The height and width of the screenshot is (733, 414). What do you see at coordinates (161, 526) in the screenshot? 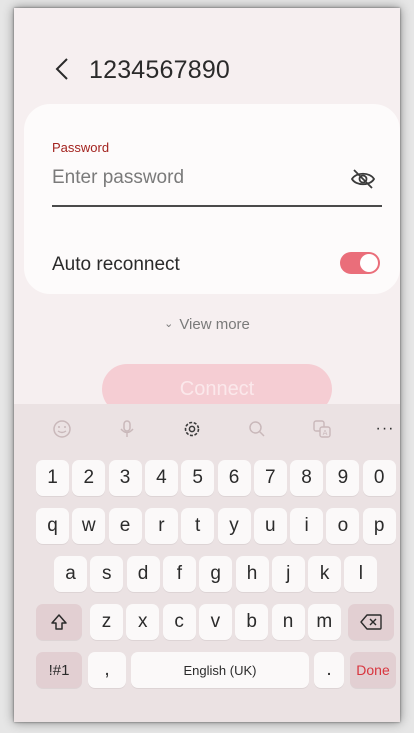
I see `key-r: r` at bounding box center [161, 526].